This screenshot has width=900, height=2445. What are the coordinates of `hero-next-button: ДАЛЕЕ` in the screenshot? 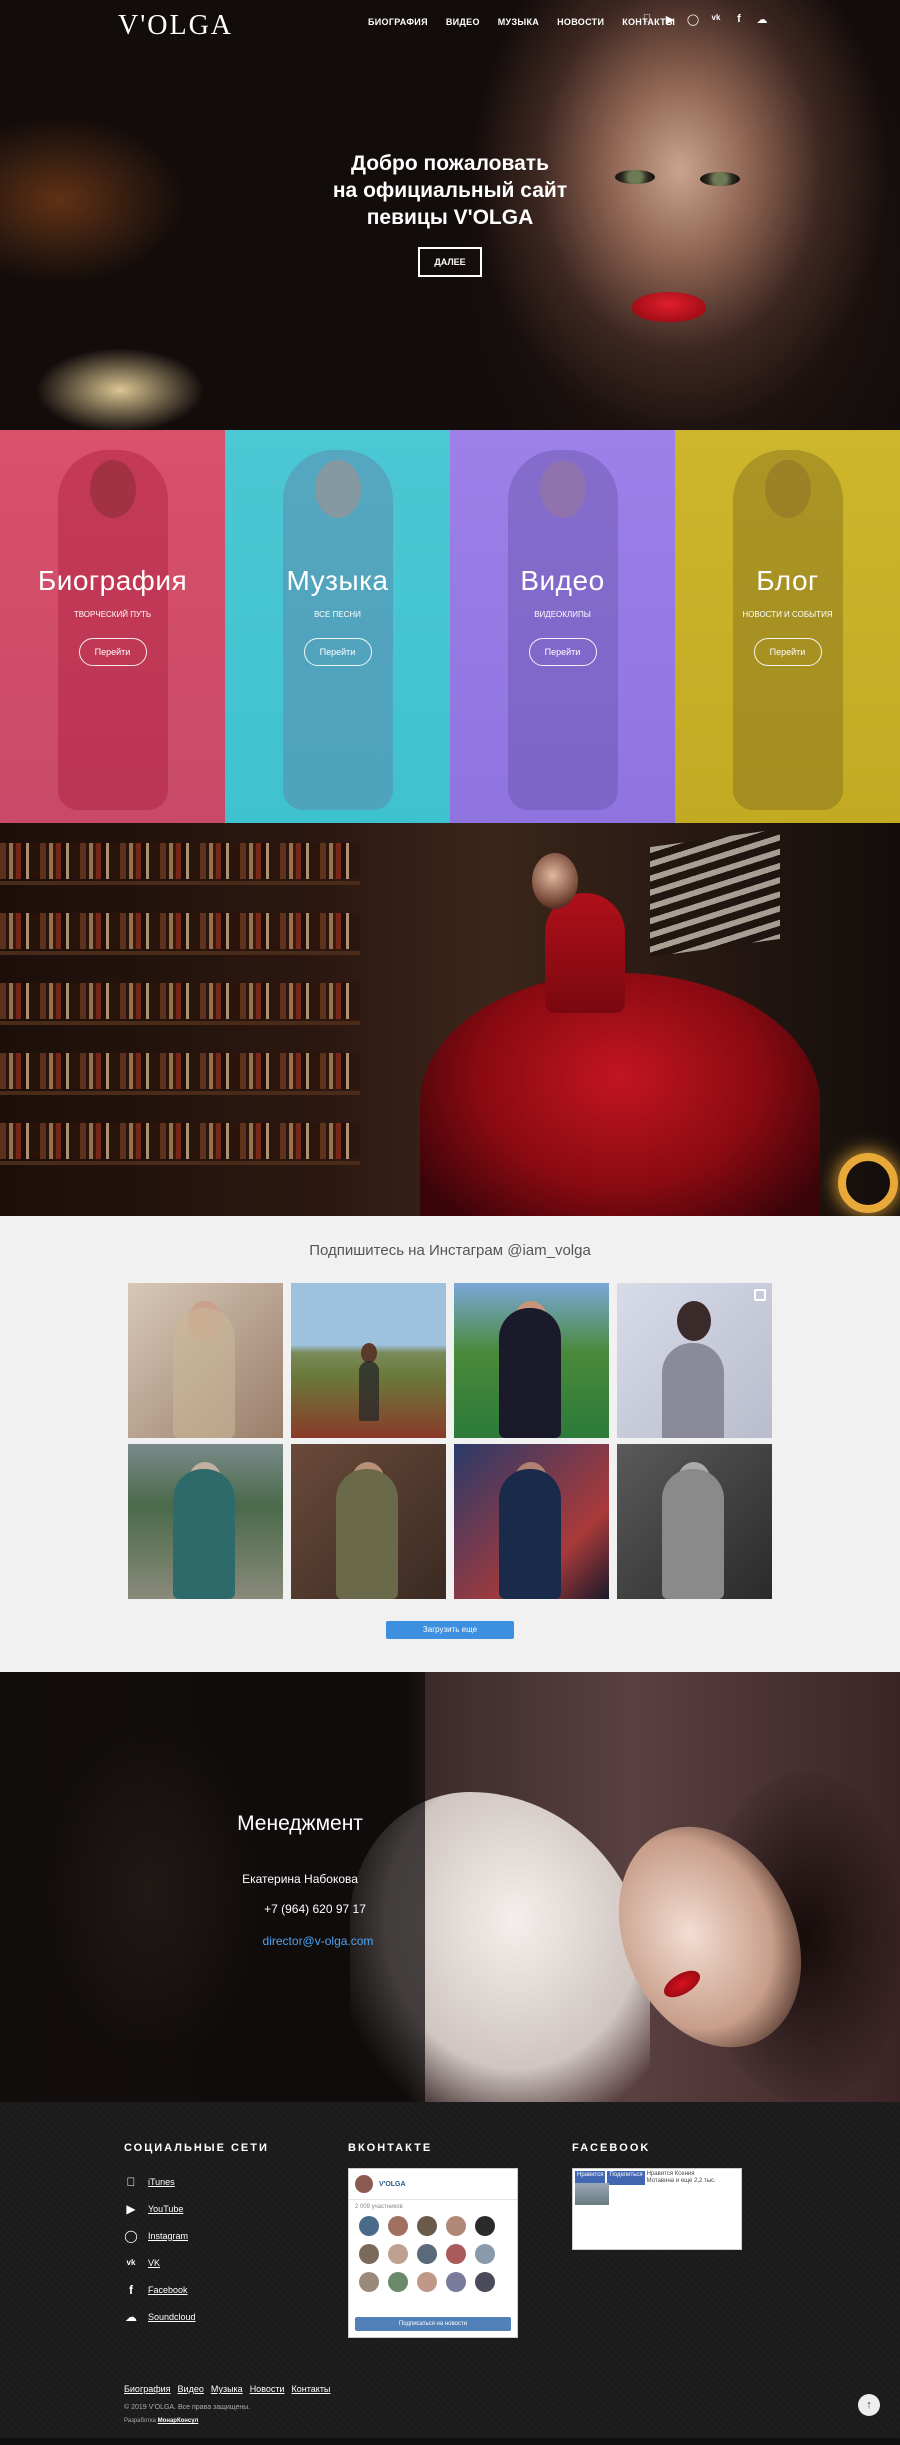 It's located at (450, 262).